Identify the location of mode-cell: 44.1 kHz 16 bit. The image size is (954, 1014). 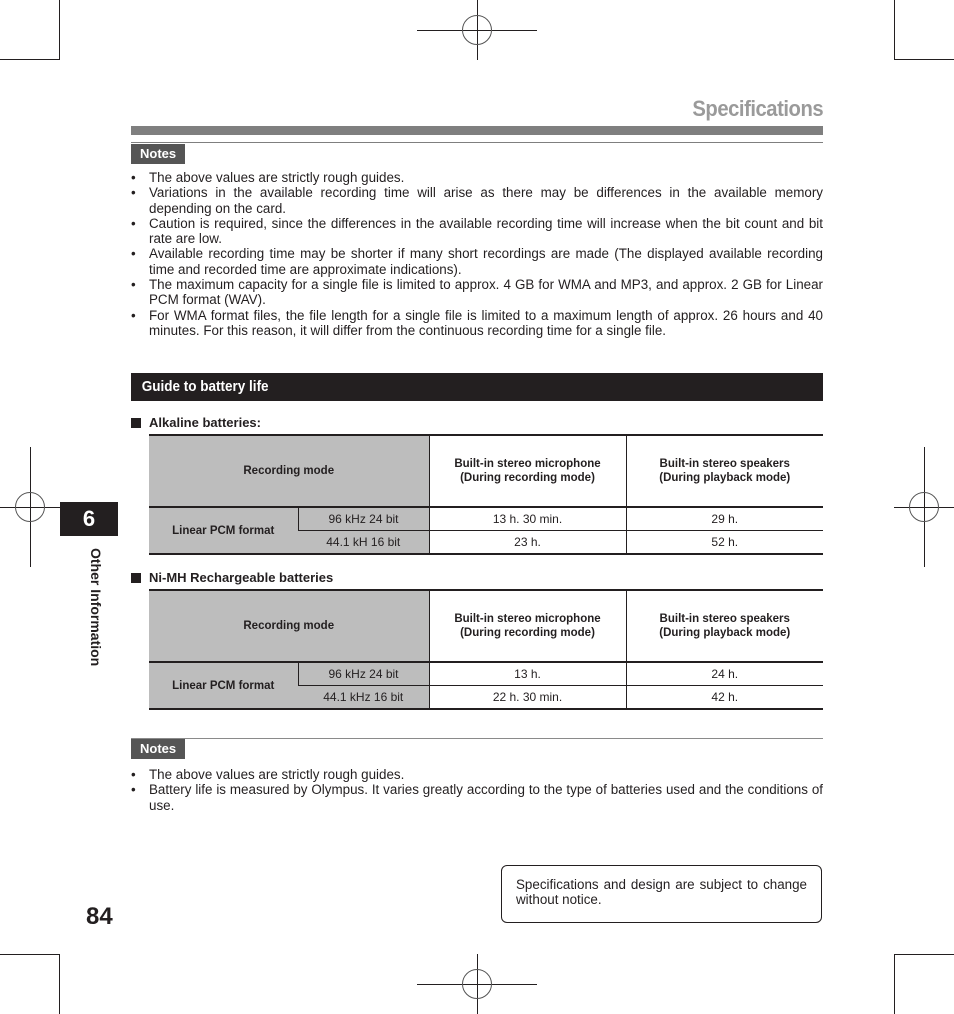
(363, 697).